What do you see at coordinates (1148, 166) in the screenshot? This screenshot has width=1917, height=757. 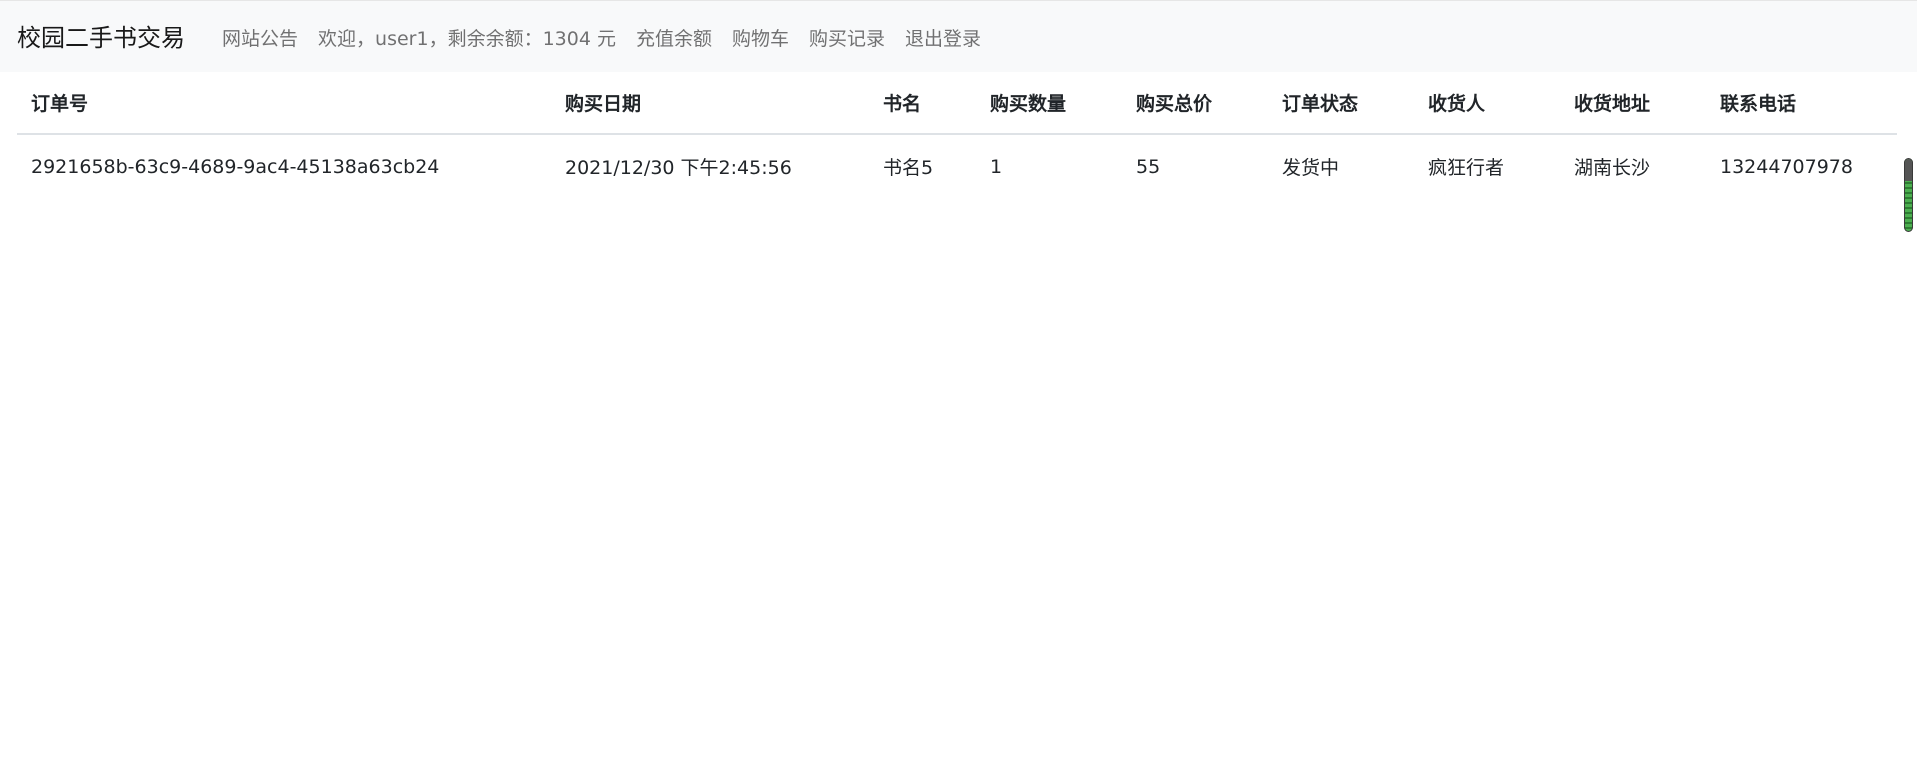 I see `cell-total-price: 55` at bounding box center [1148, 166].